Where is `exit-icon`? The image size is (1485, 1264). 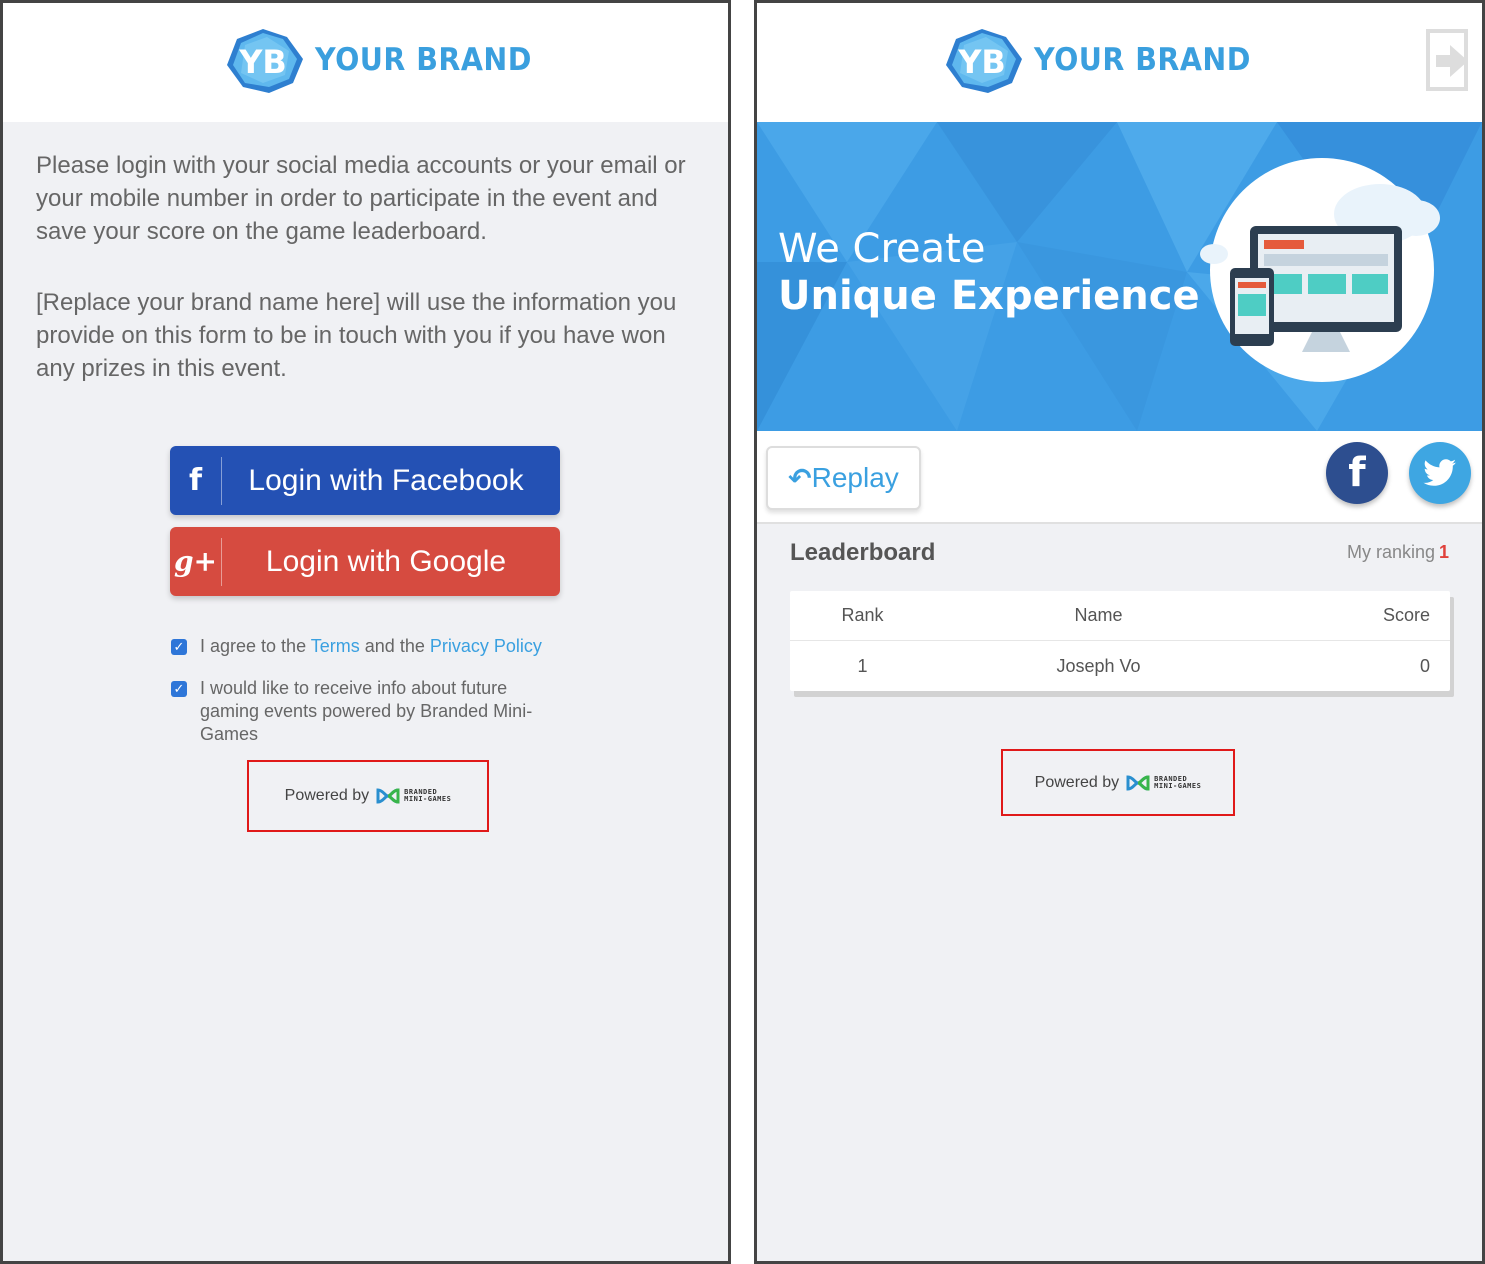
exit-icon is located at coordinates (1450, 61).